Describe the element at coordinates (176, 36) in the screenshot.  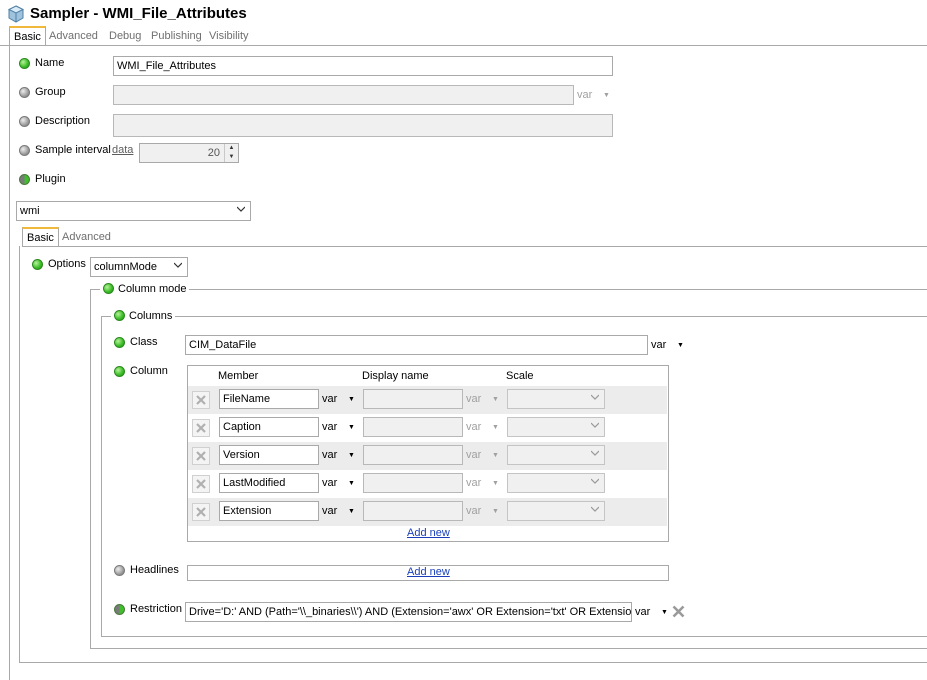
I see `tab-publishing: Publishing` at that location.